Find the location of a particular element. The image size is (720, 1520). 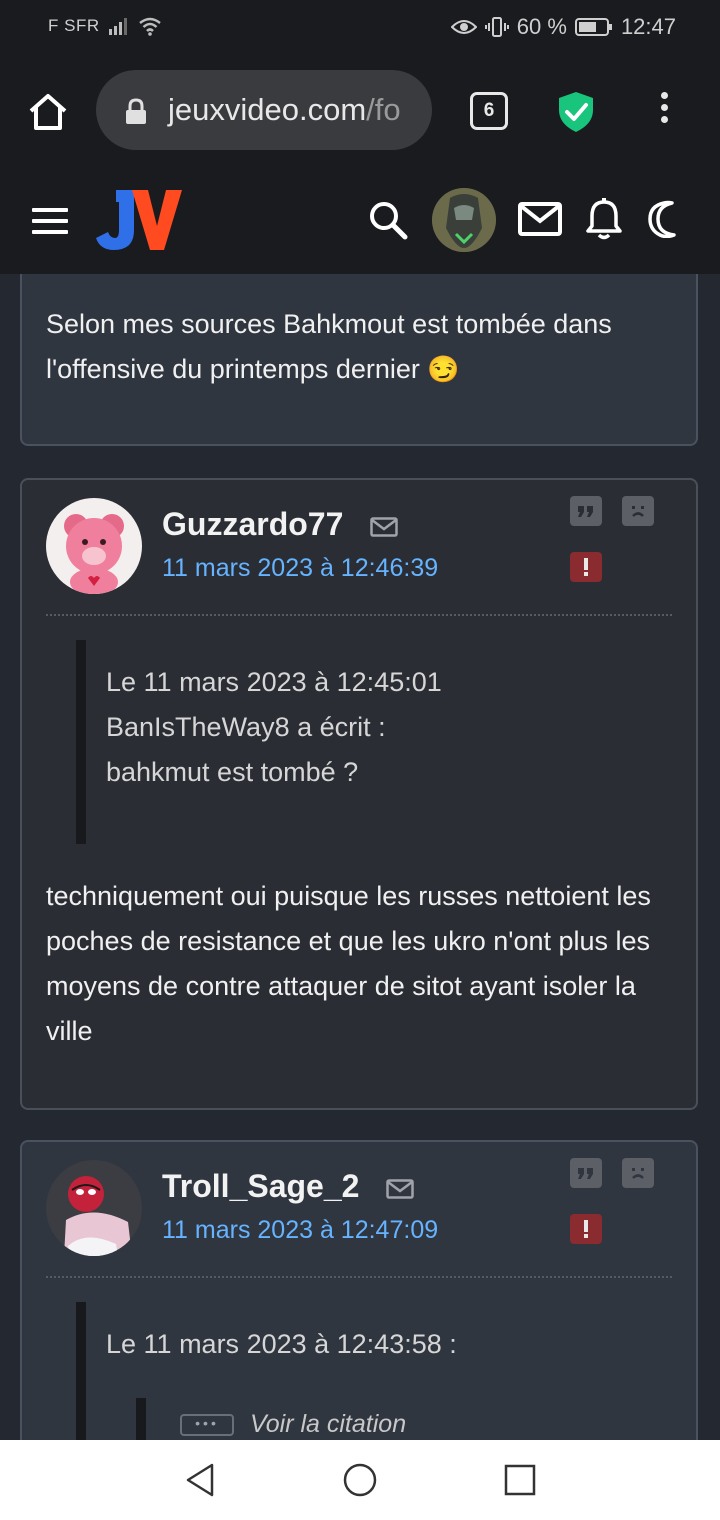

browser-menu-button is located at coordinates (664, 112).